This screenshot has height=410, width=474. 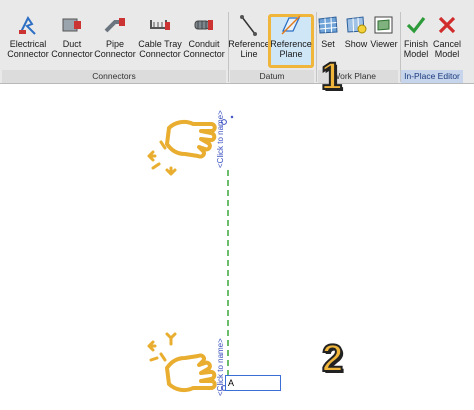 What do you see at coordinates (115, 42) in the screenshot?
I see `pipe-connector-button: Pipe Connector` at bounding box center [115, 42].